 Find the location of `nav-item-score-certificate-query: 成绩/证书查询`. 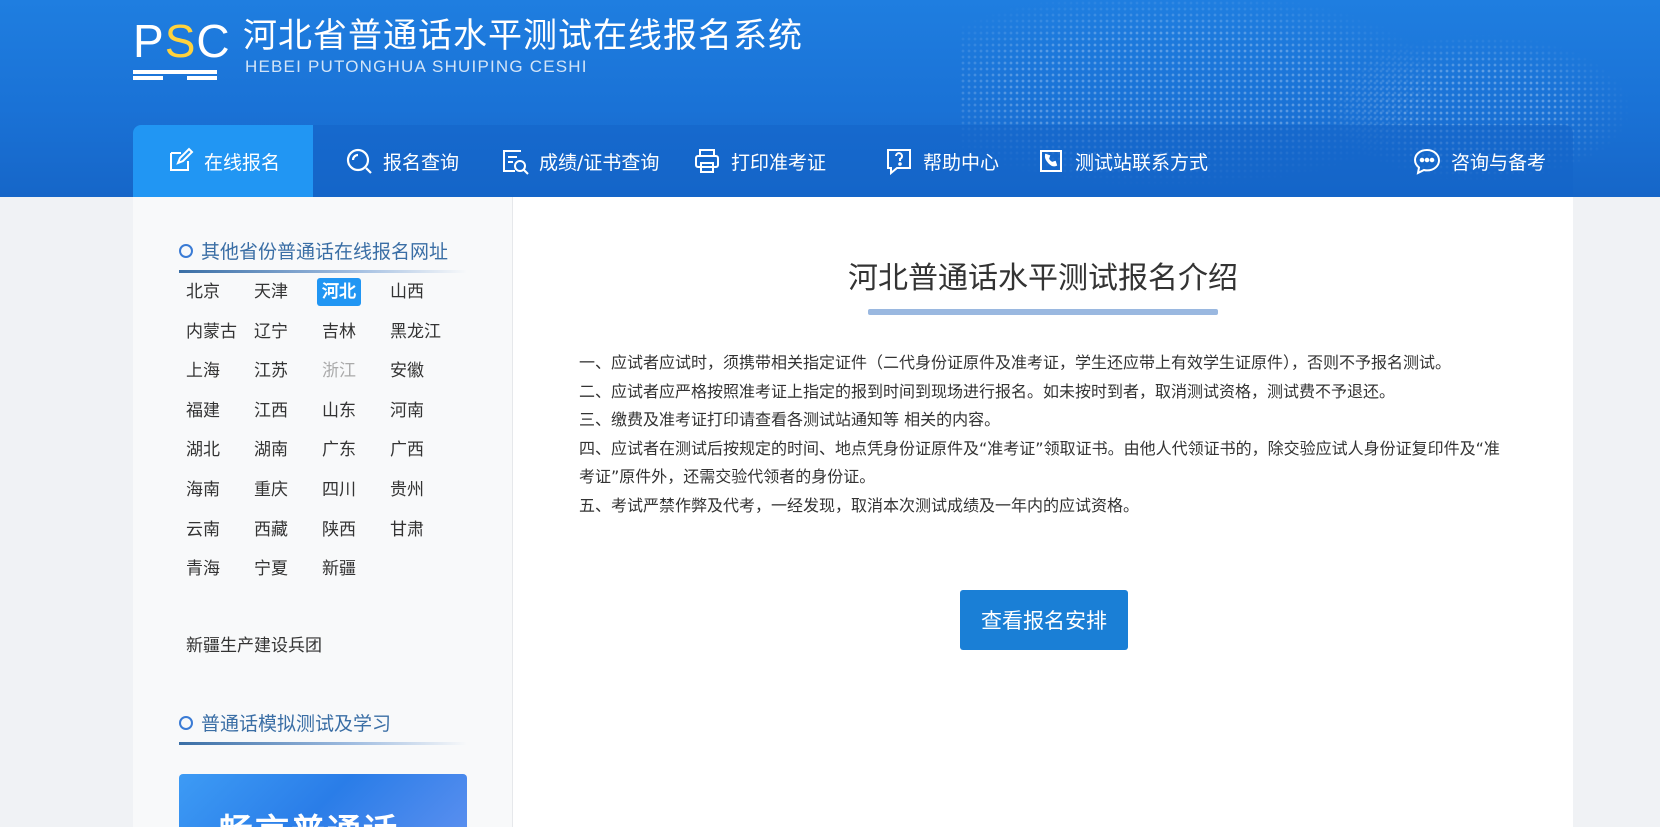

nav-item-score-certificate-query: 成绩/证书查询 is located at coordinates (580, 161).